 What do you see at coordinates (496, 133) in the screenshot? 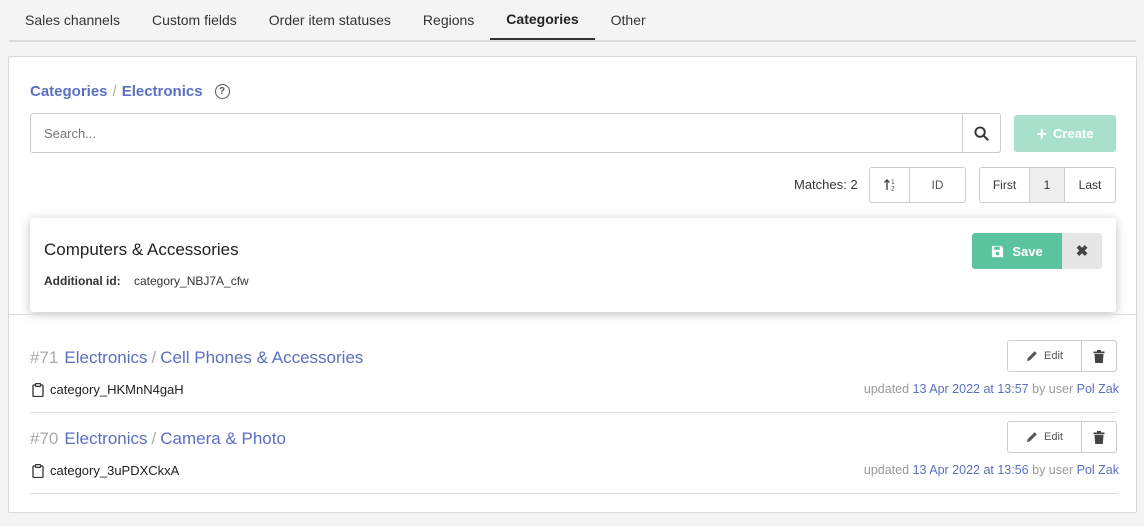
I see `search-input` at bounding box center [496, 133].